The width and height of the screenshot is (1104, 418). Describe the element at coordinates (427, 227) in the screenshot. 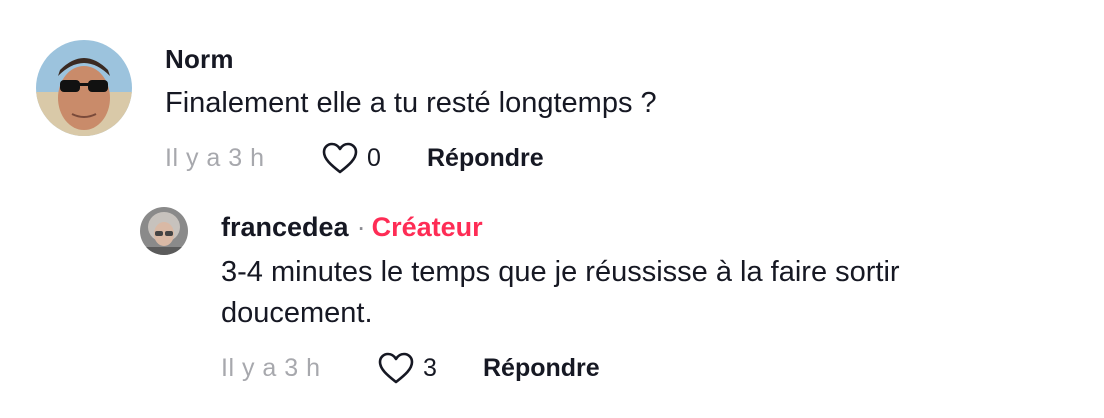

I see `creator-badge: Créateur` at that location.